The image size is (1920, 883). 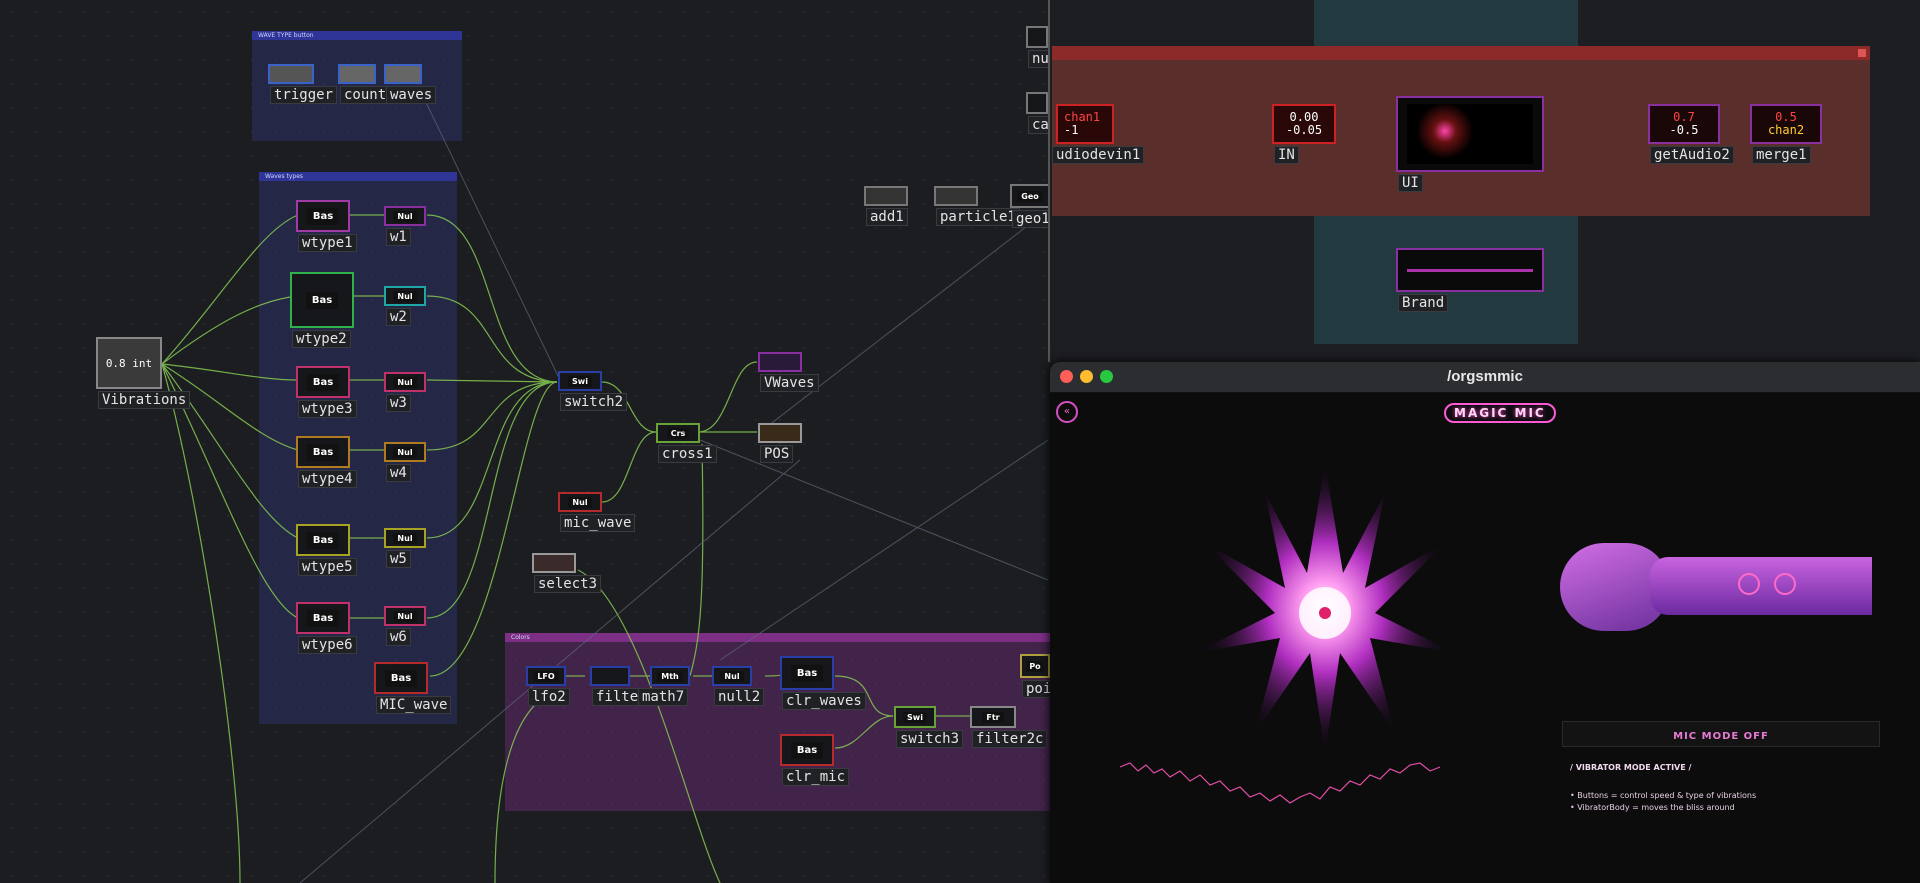 I want to click on node-ui: UI, so click(x=1470, y=144).